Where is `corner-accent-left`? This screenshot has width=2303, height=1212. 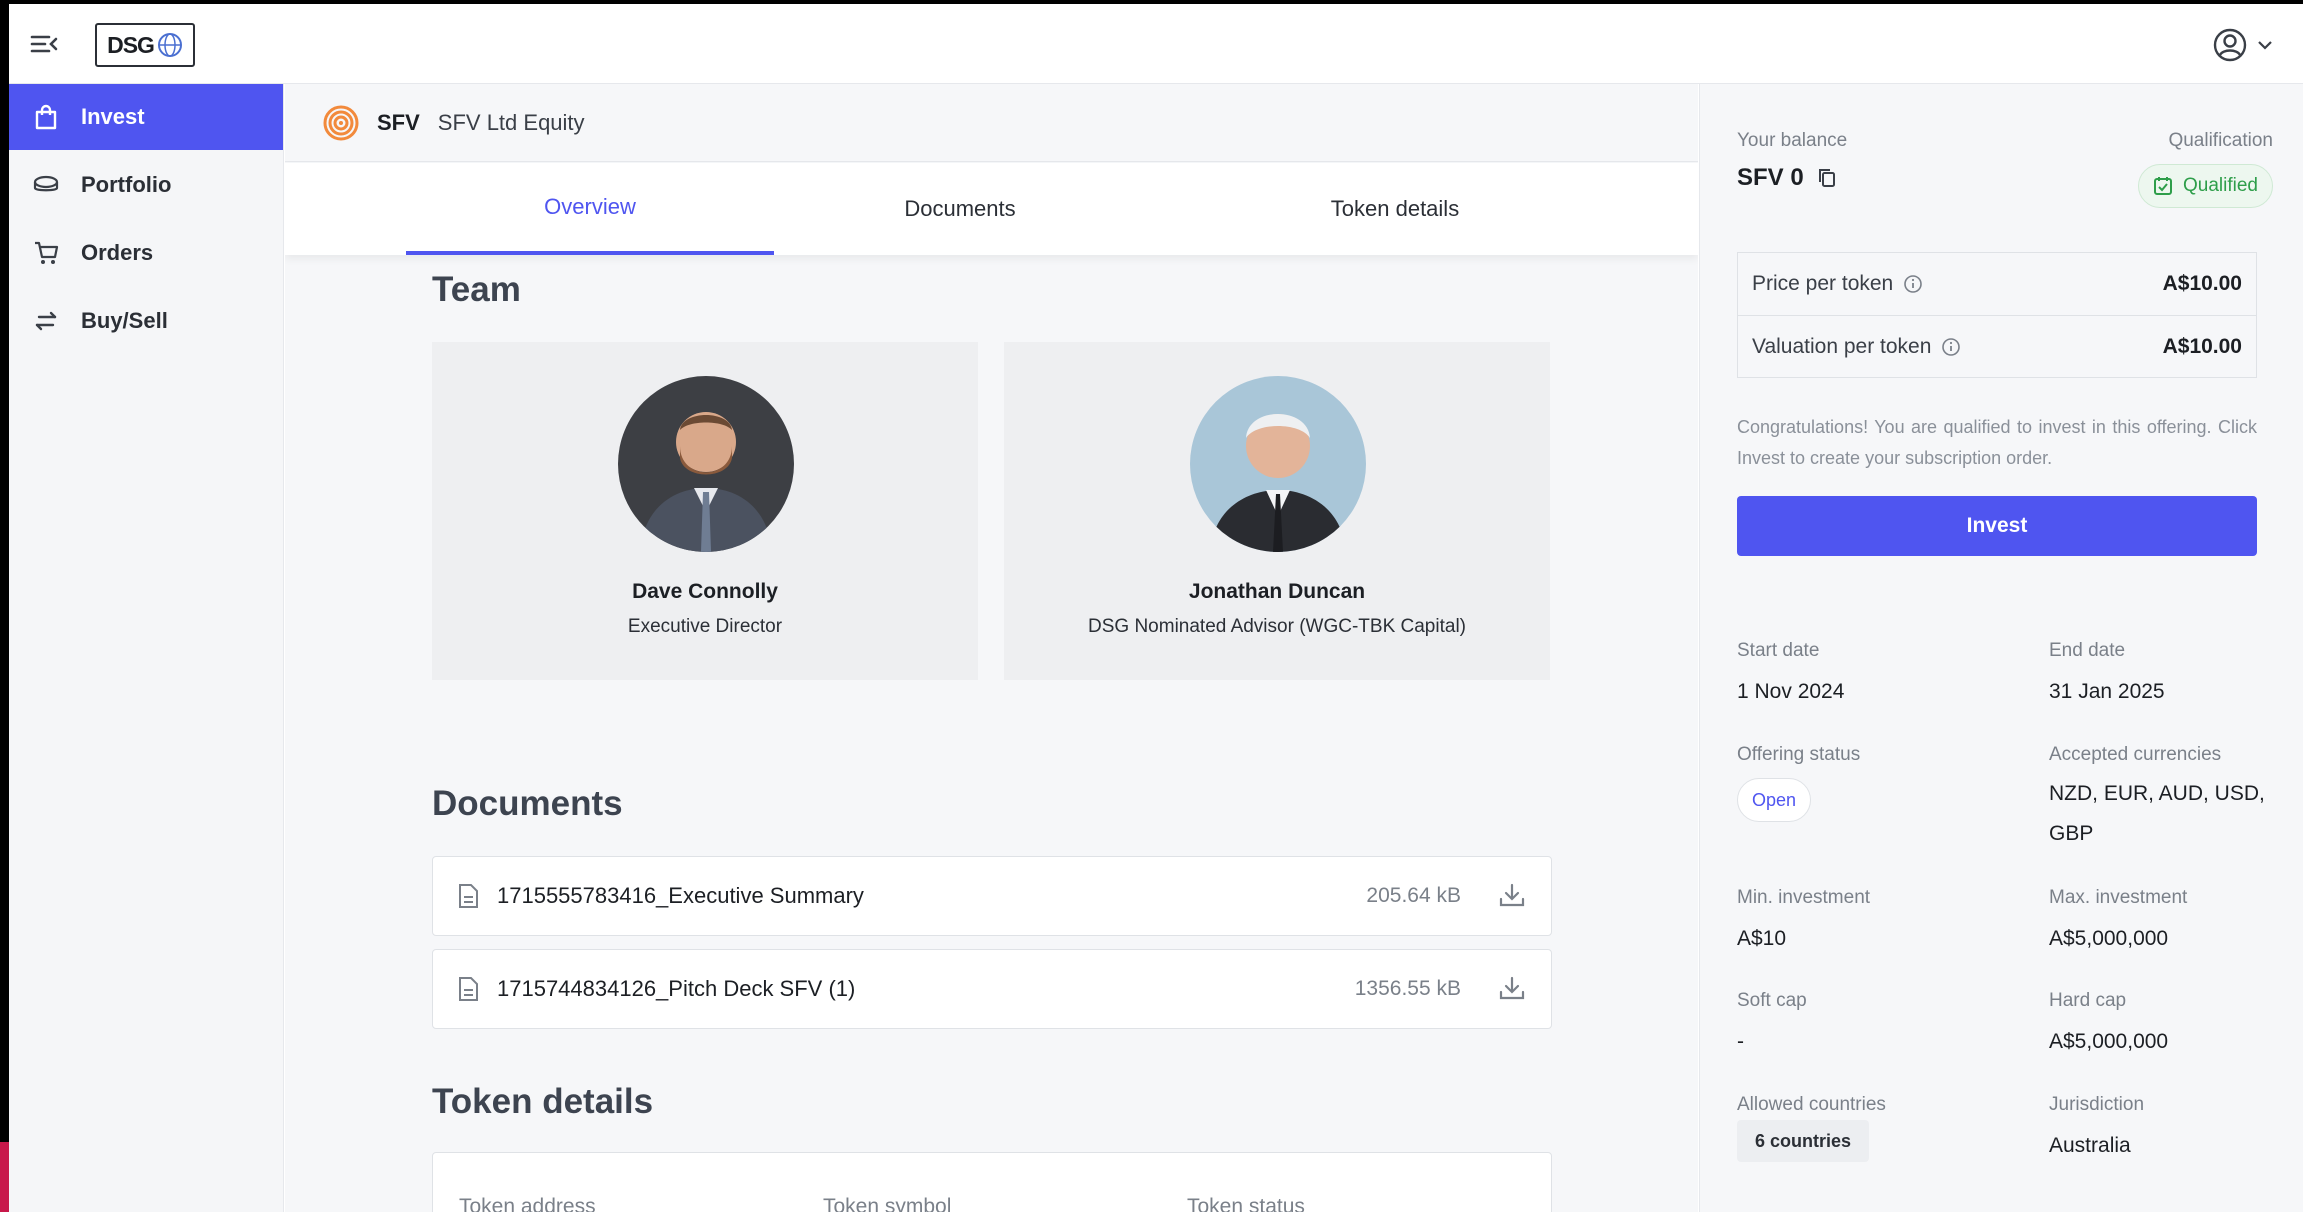 corner-accent-left is located at coordinates (4, 1177).